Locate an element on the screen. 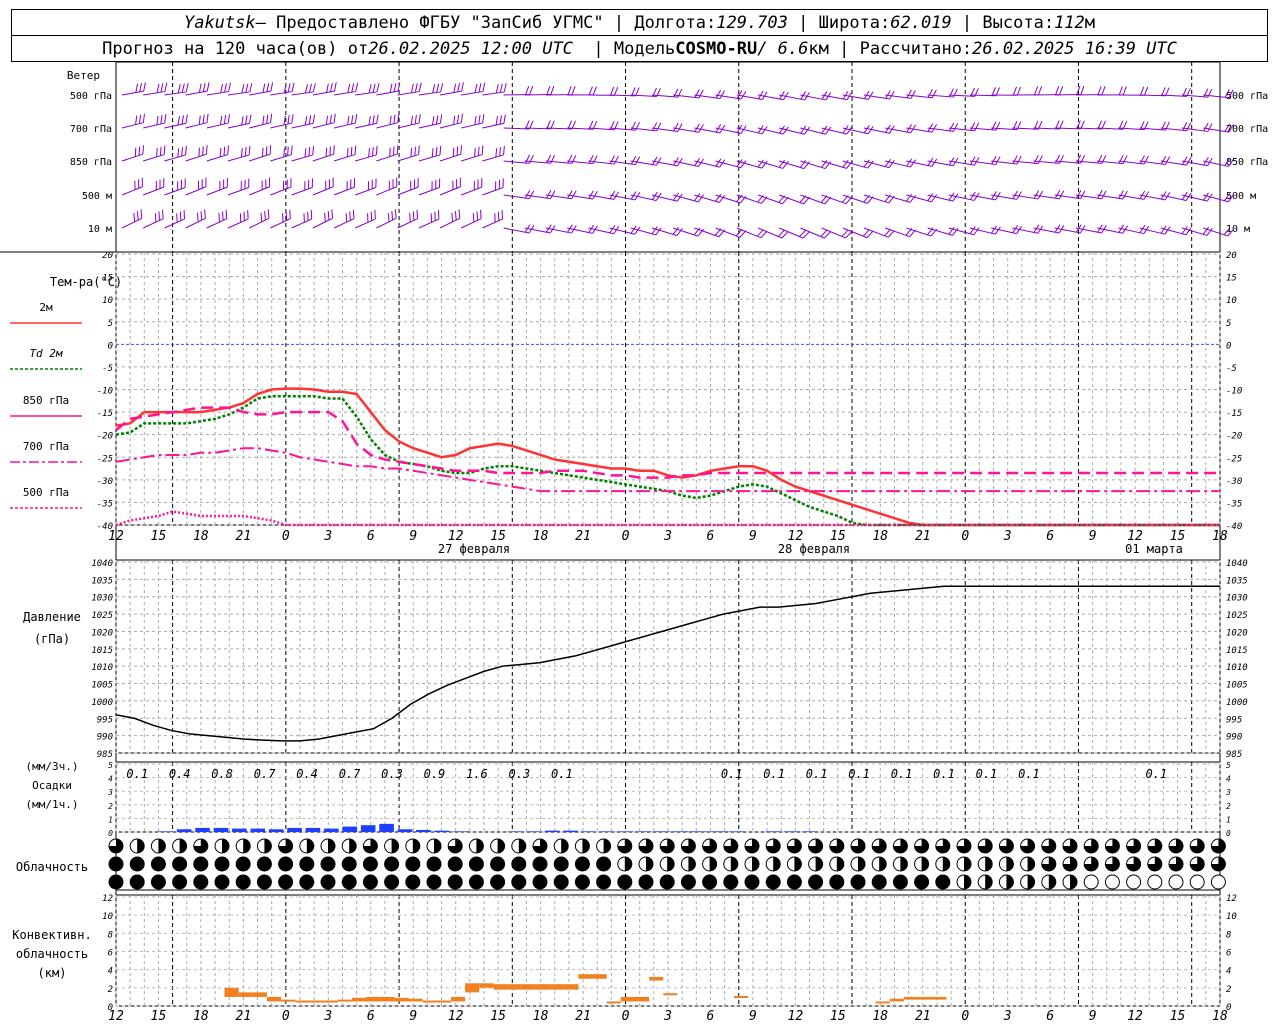  conv-ytick-left: 4 is located at coordinates (110, 972).